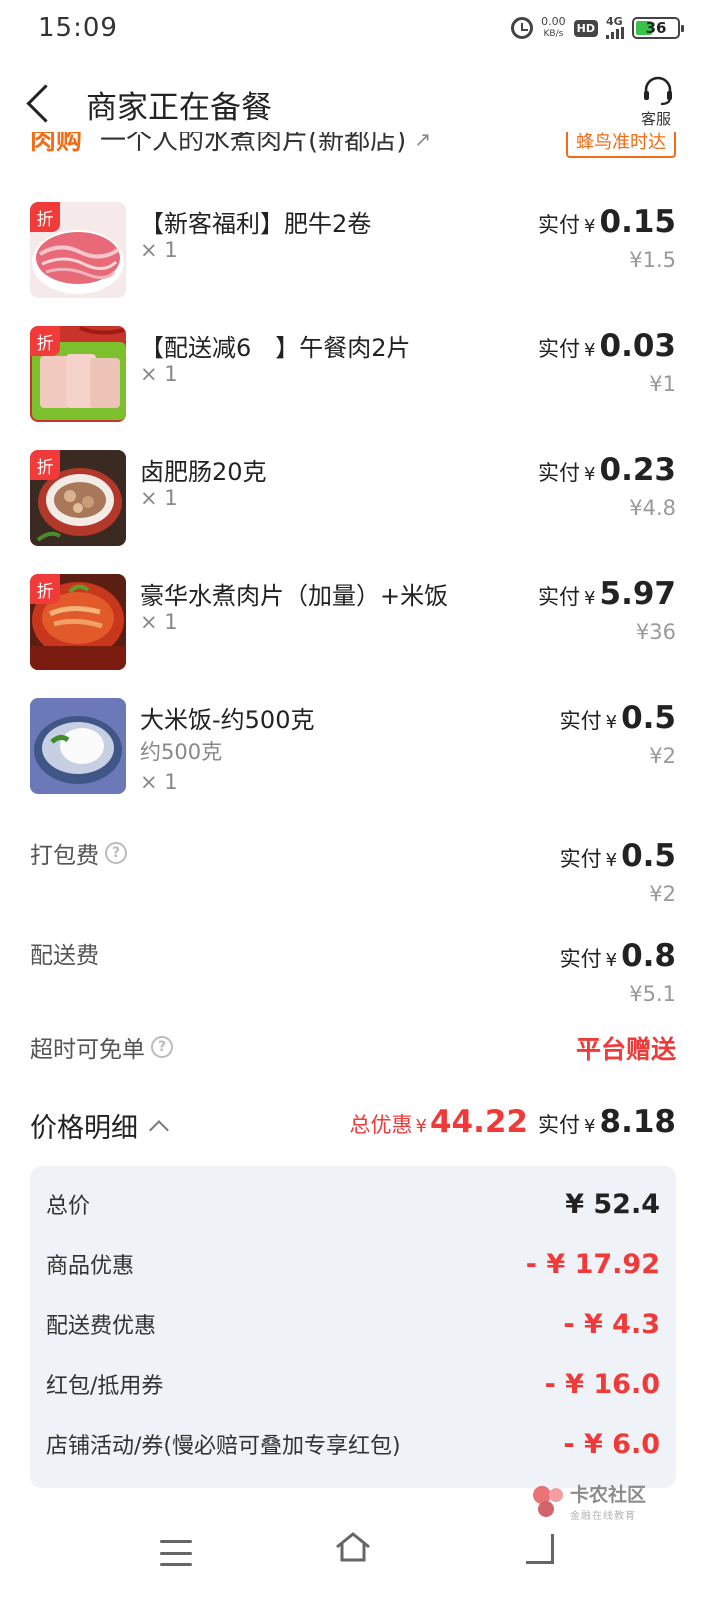  I want to click on total-discount-label: 总优惠, so click(381, 1125).